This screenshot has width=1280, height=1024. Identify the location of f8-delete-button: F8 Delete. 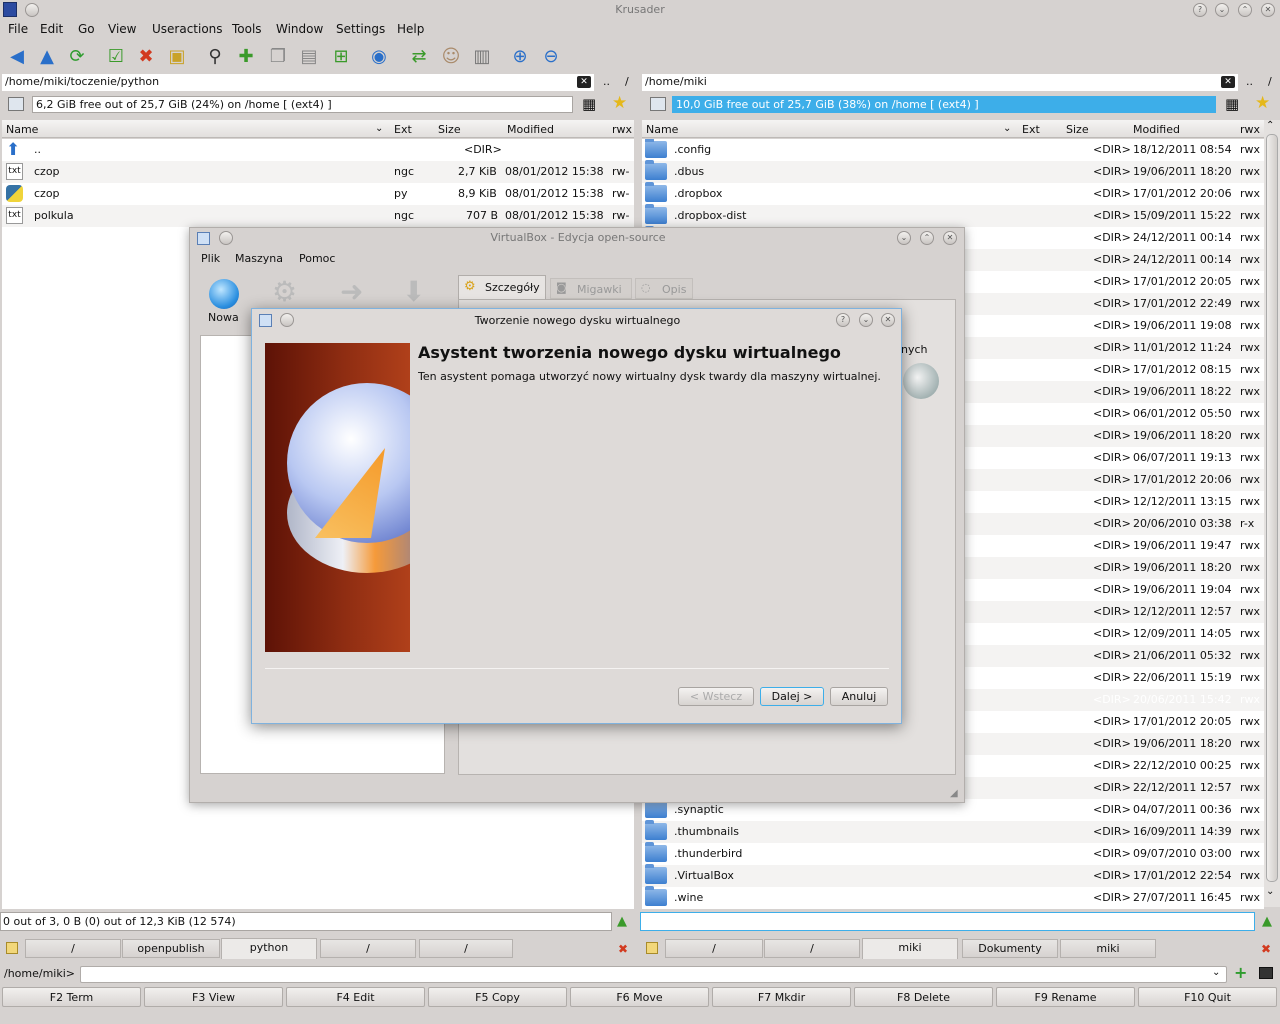
(923, 997).